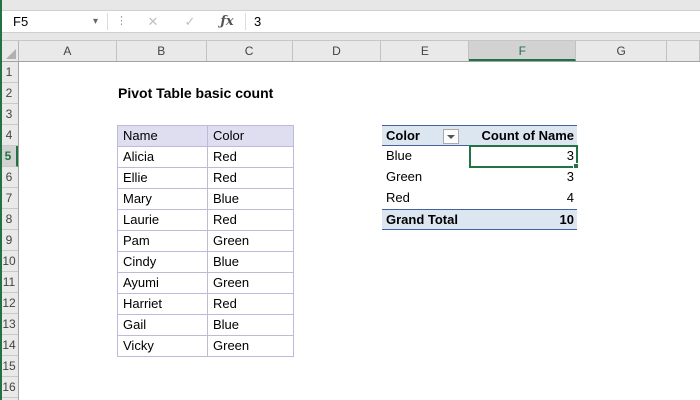  Describe the element at coordinates (163, 346) in the screenshot. I see `data-table-cell: Vicky` at that location.